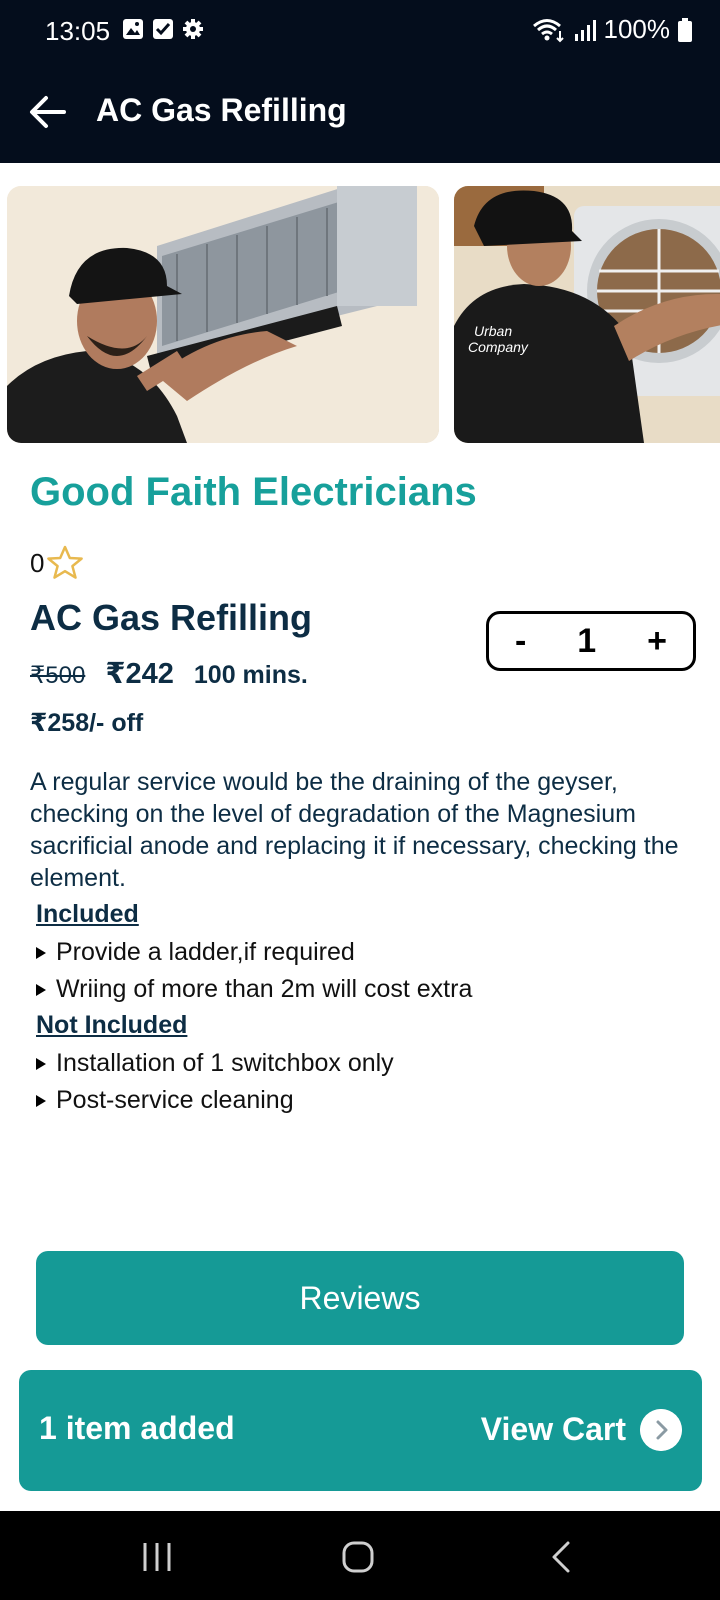 The width and height of the screenshot is (720, 1600). What do you see at coordinates (193, 29) in the screenshot?
I see `settings-icon` at bounding box center [193, 29].